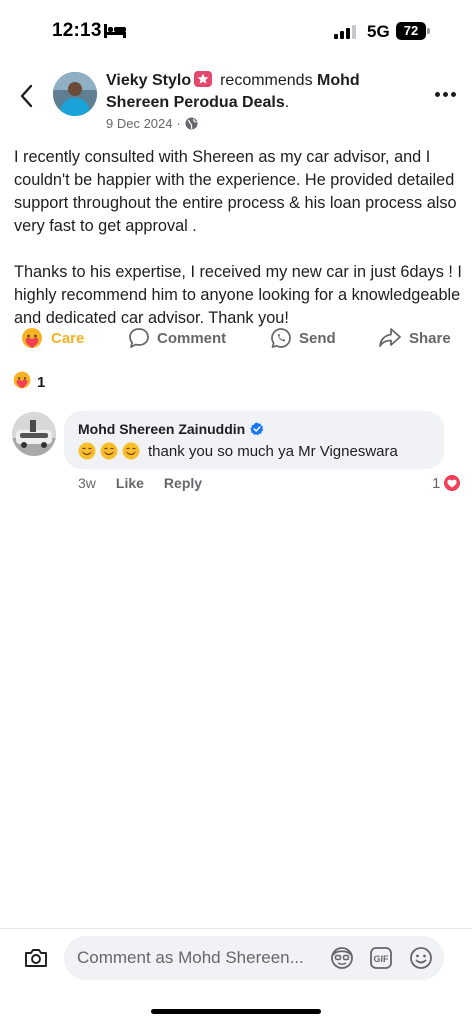  What do you see at coordinates (139, 338) in the screenshot?
I see `comment-bubble-icon` at bounding box center [139, 338].